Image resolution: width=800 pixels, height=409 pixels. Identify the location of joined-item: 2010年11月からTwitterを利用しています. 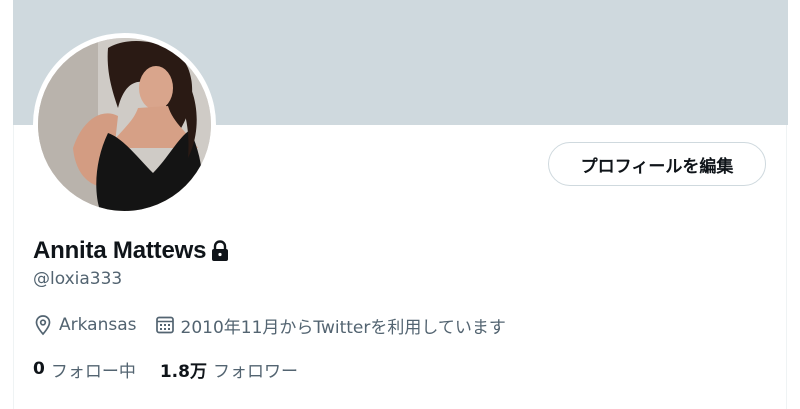
(330, 325).